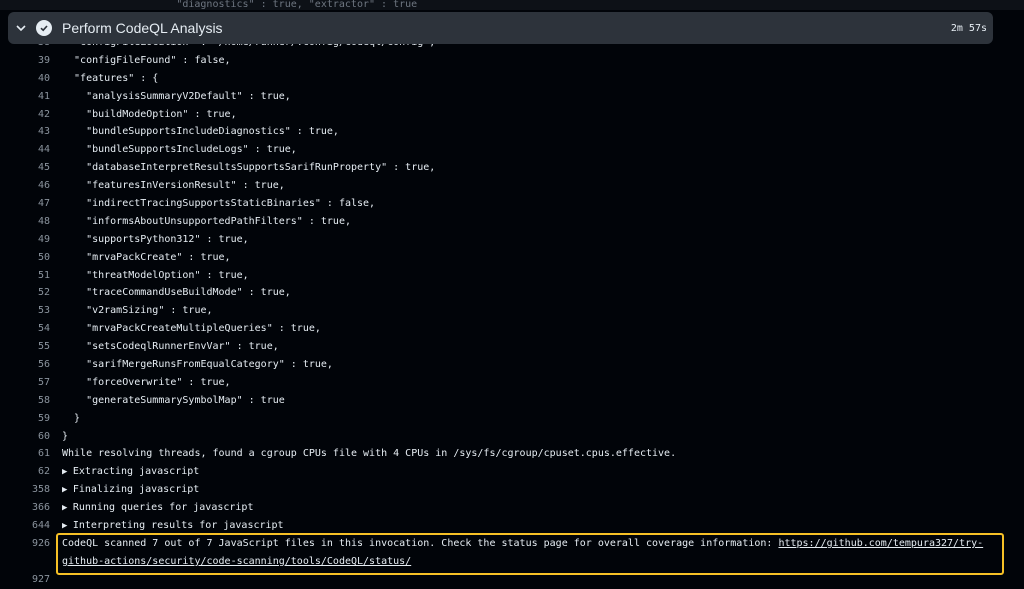 This screenshot has height=589, width=1024. Describe the element at coordinates (25, 472) in the screenshot. I see `line-number: 62` at that location.